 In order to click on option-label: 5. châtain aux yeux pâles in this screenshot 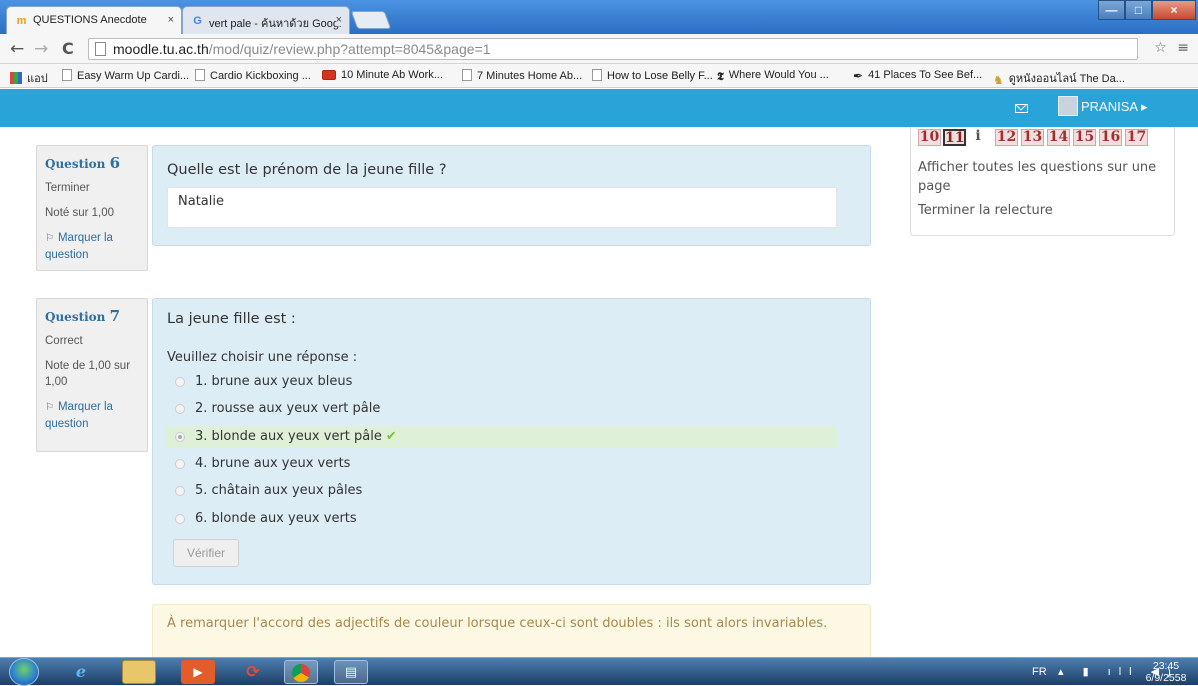, I will do `click(279, 490)`.